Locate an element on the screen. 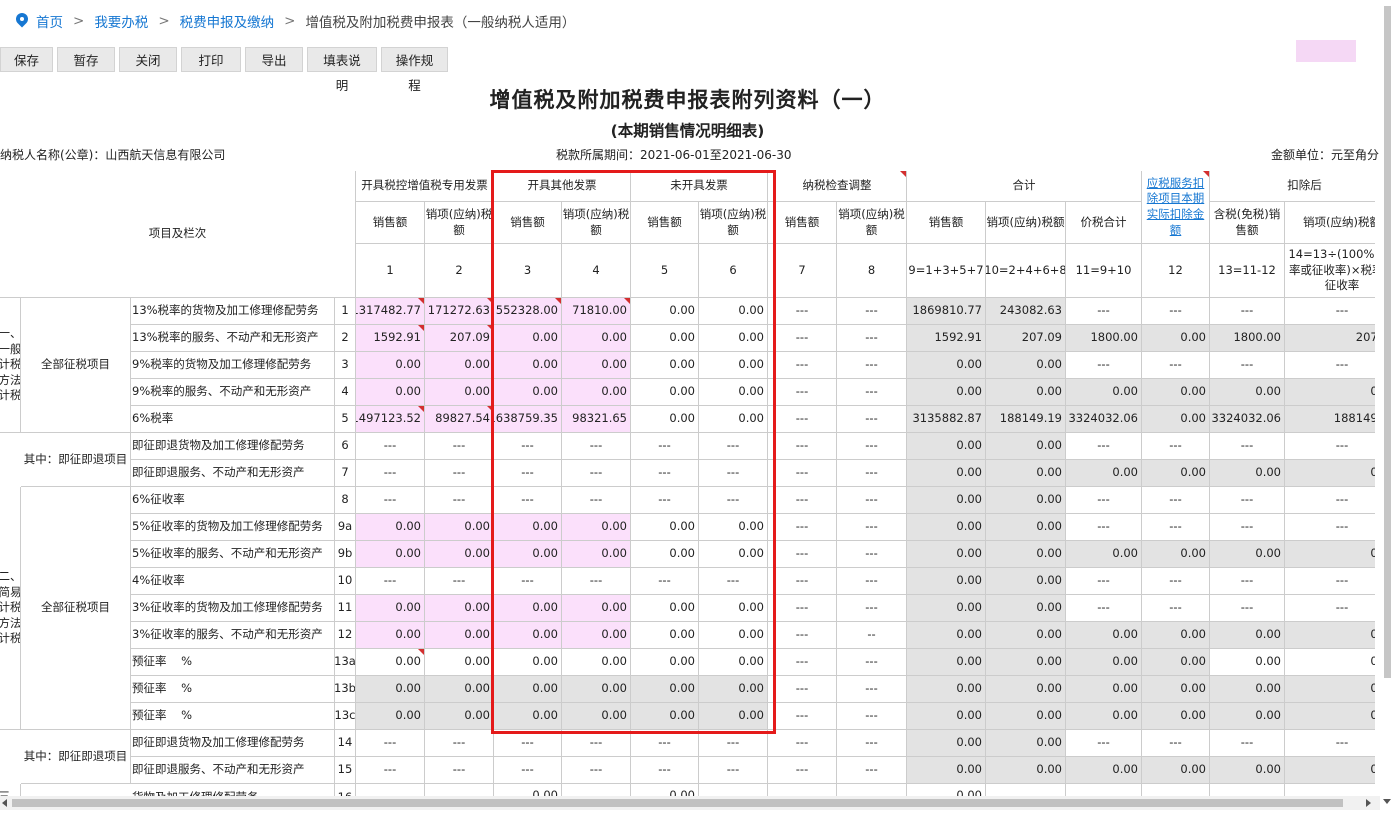  table-cell: 98321.65 is located at coordinates (596, 419).